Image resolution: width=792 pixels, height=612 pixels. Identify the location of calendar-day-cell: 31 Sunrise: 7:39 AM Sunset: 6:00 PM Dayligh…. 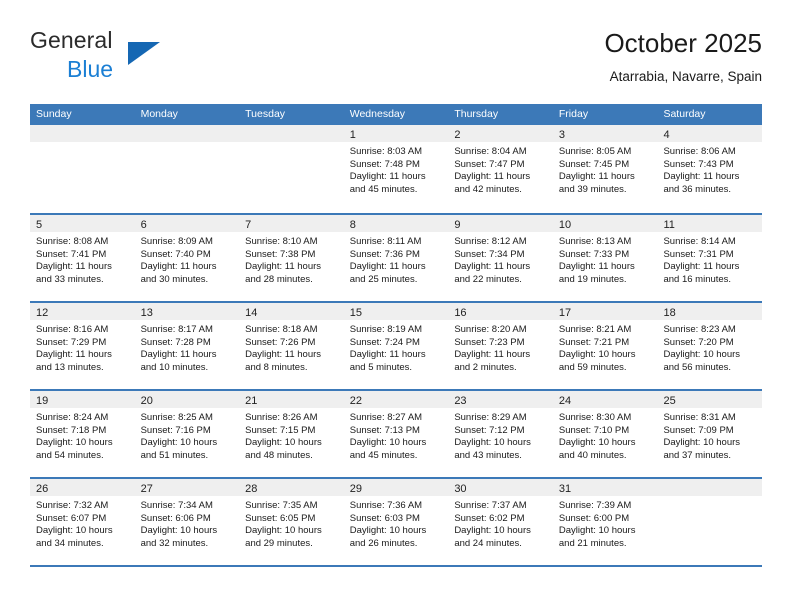
(605, 522).